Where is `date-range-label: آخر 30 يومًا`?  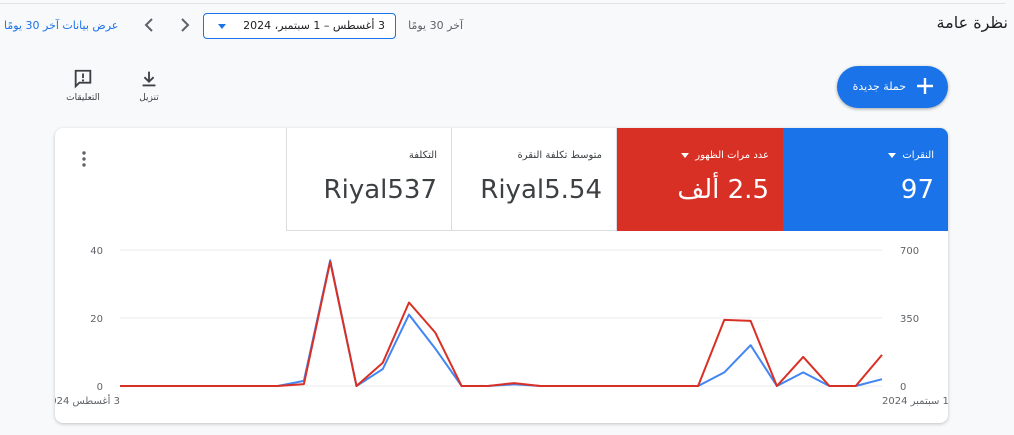 date-range-label: آخر 30 يومًا is located at coordinates (435, 25).